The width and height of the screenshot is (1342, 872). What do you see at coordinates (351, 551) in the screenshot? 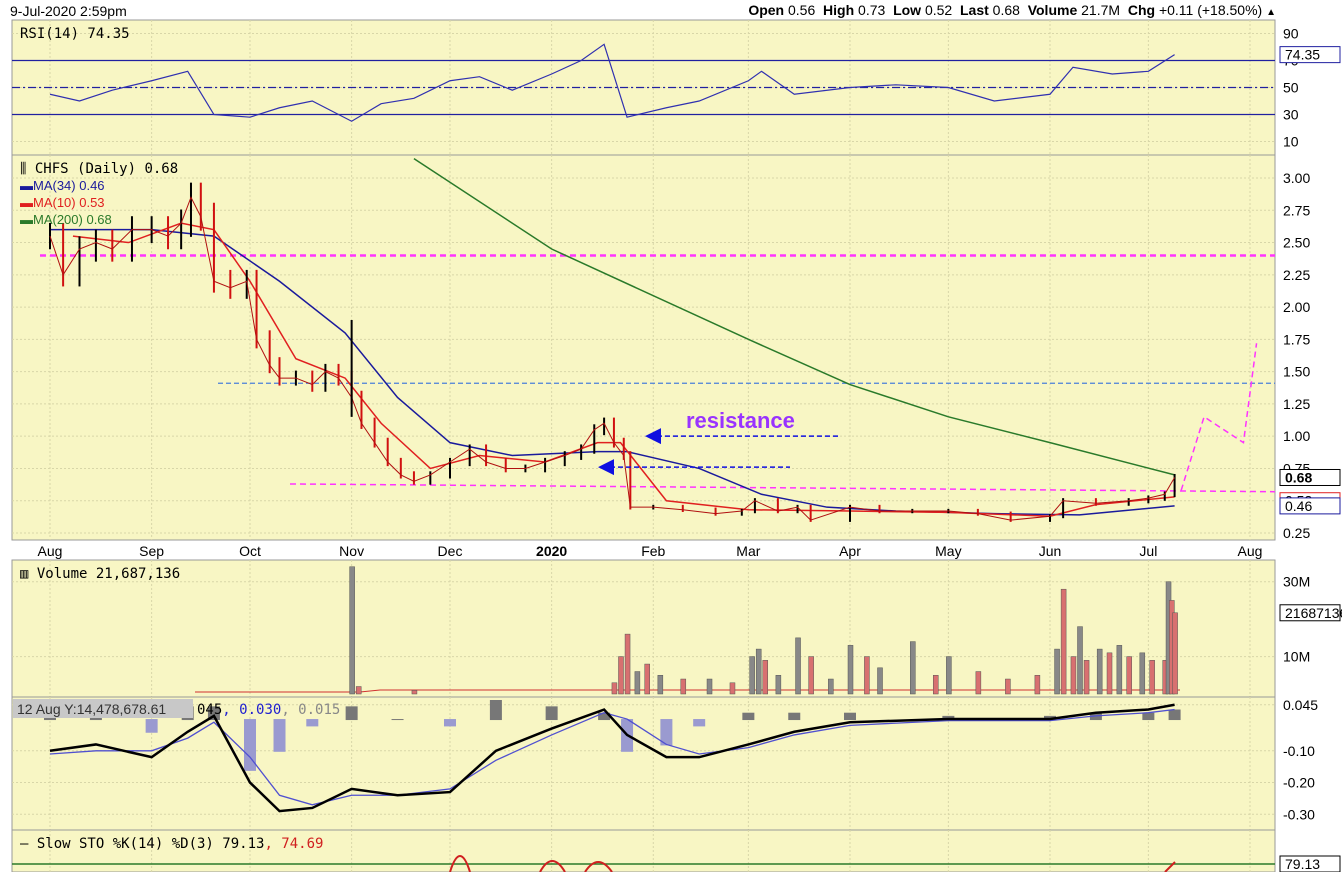
I see `x-tick-label: Nov` at bounding box center [351, 551].